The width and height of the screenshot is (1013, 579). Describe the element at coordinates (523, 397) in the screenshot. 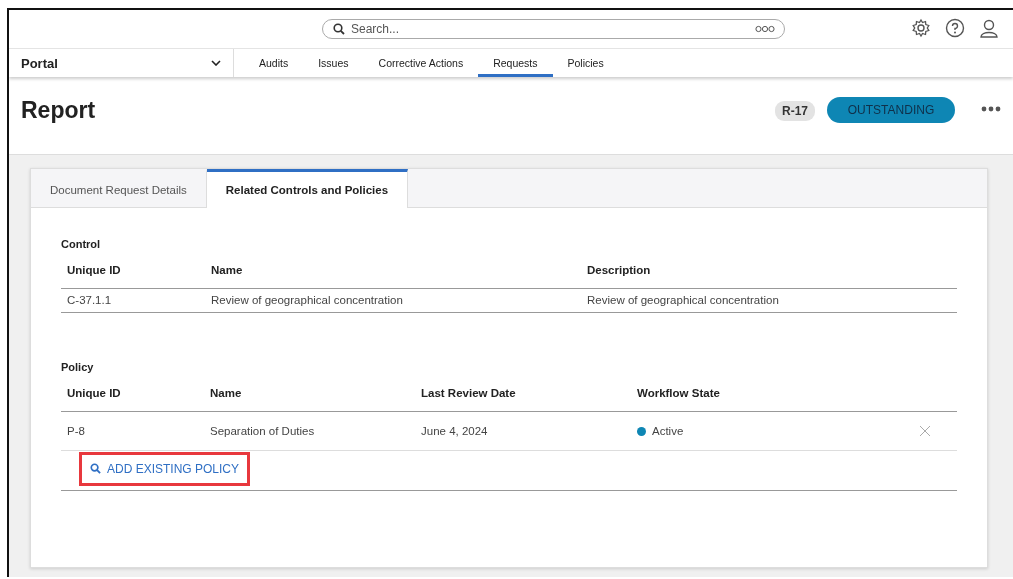

I see `column-header: Last Review Date` at that location.